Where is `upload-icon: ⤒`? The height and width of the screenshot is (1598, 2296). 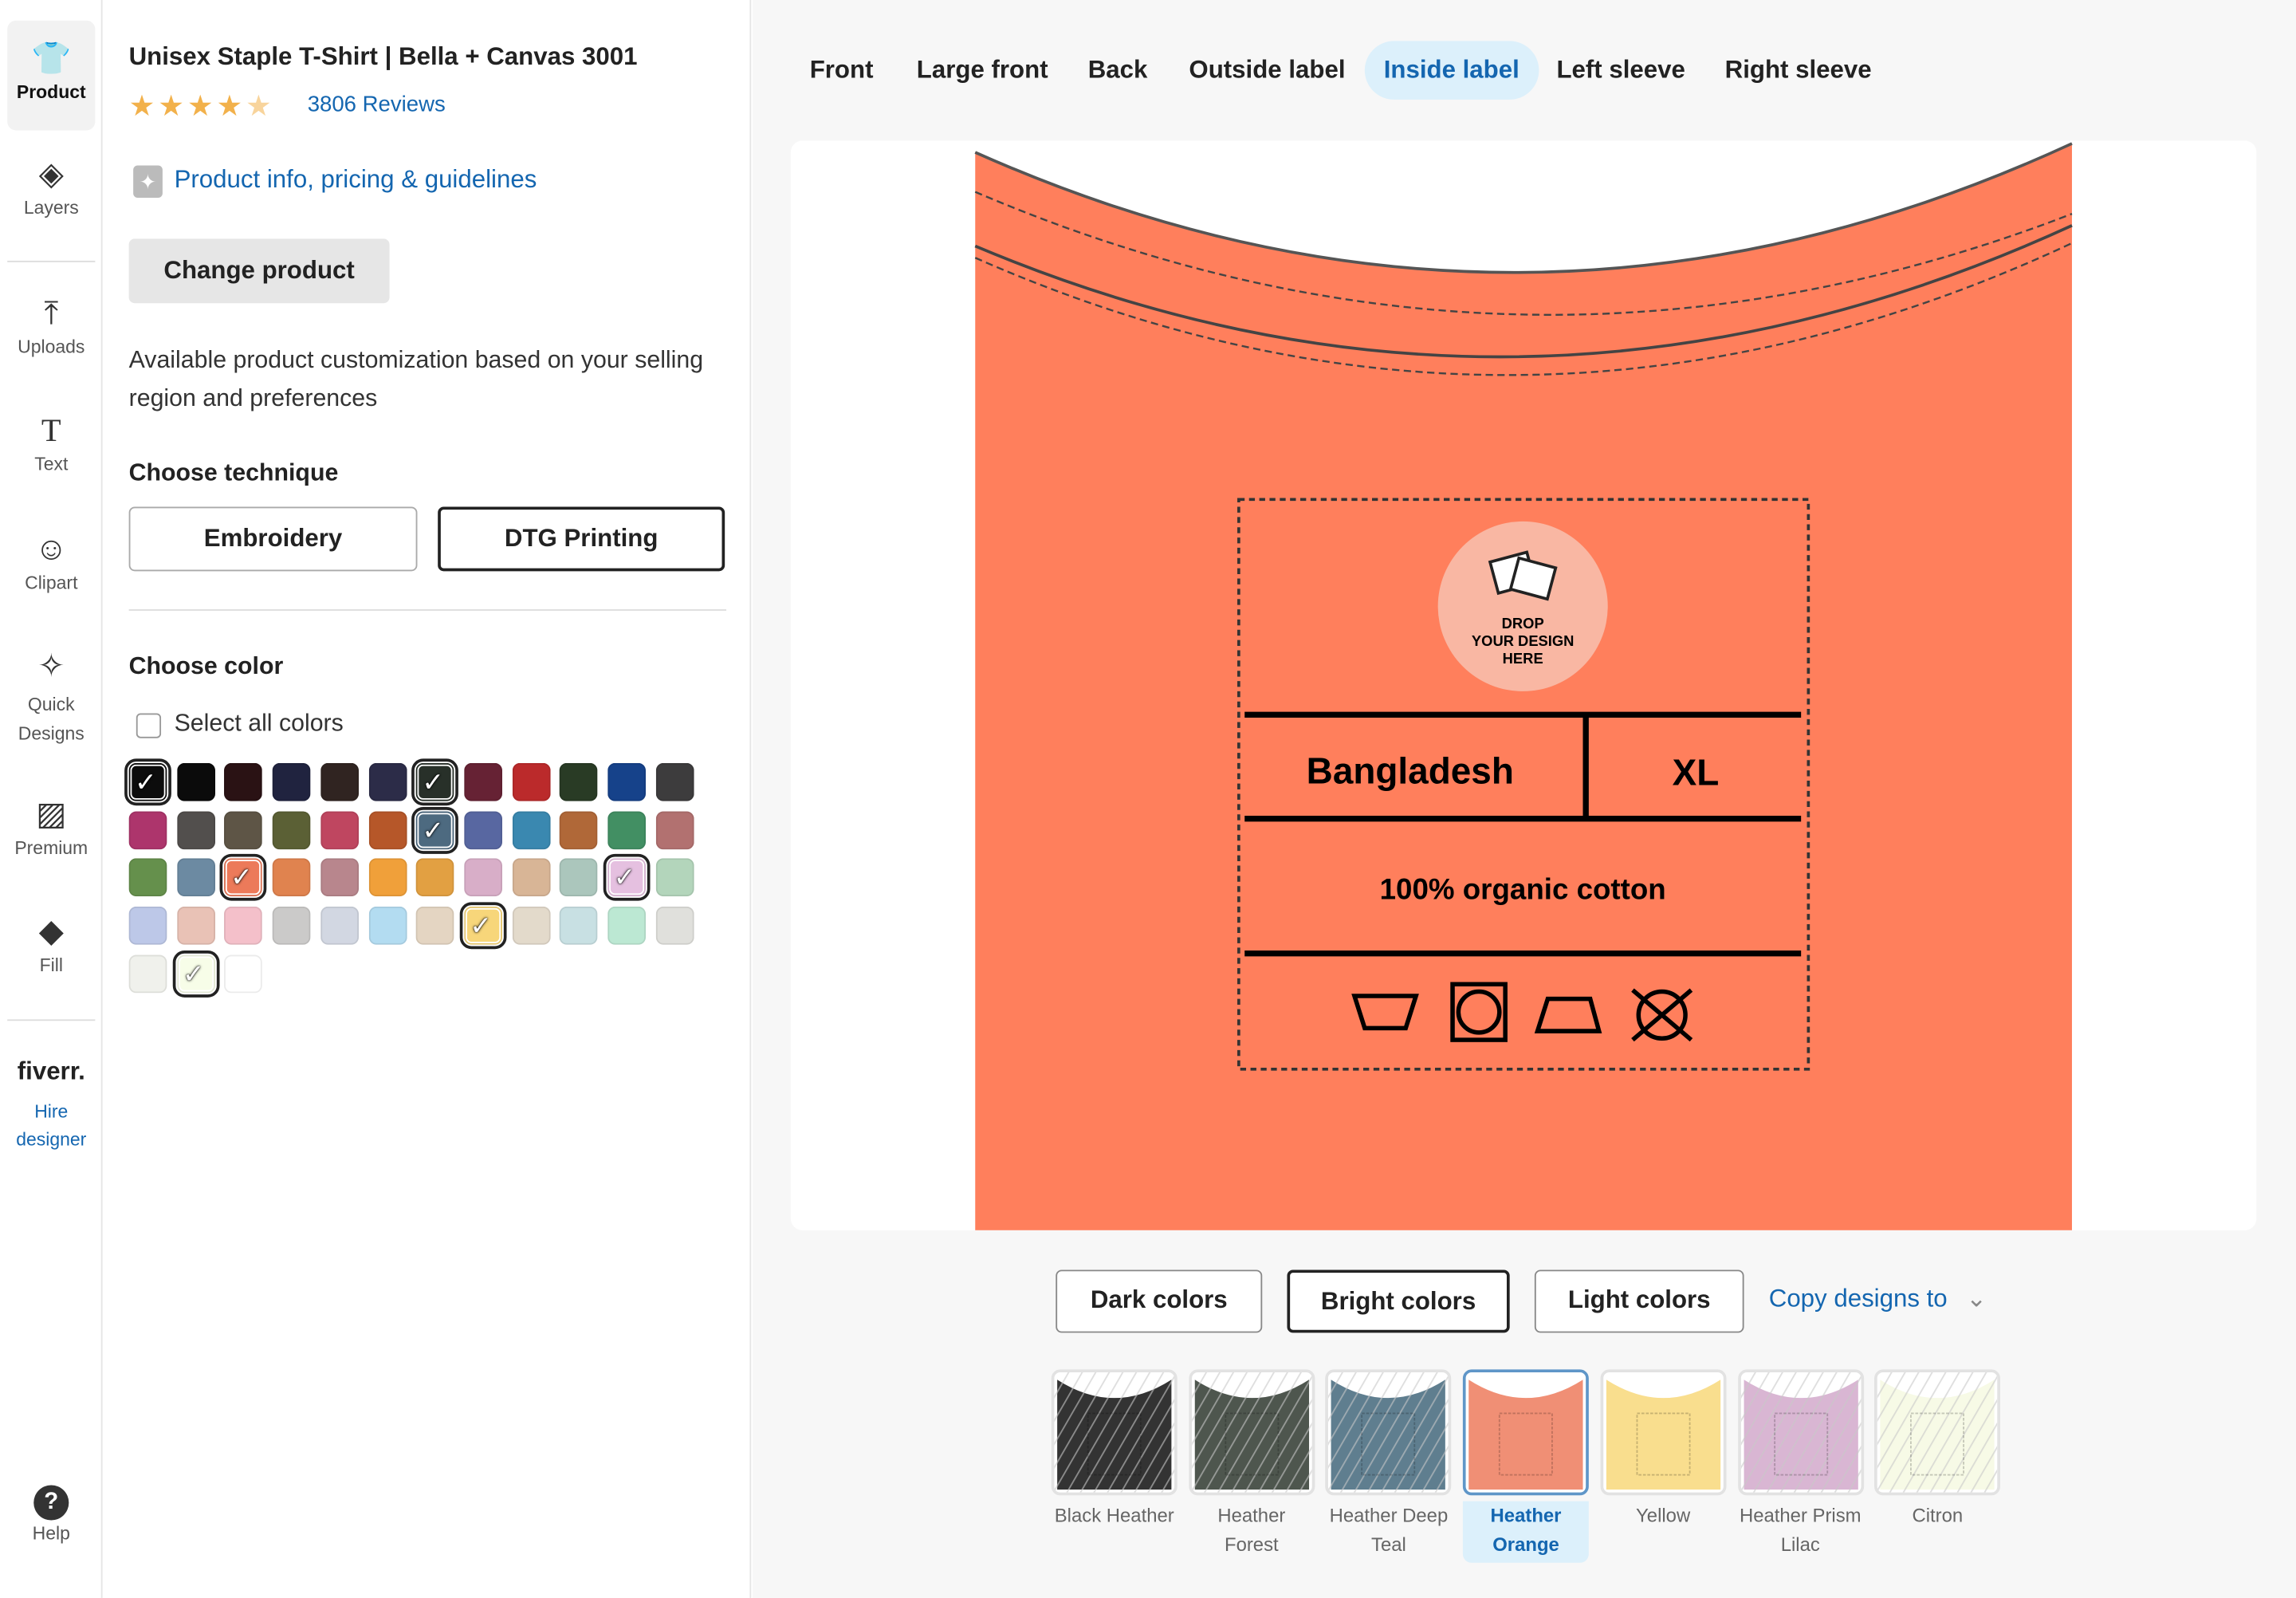 upload-icon: ⤒ is located at coordinates (51, 313).